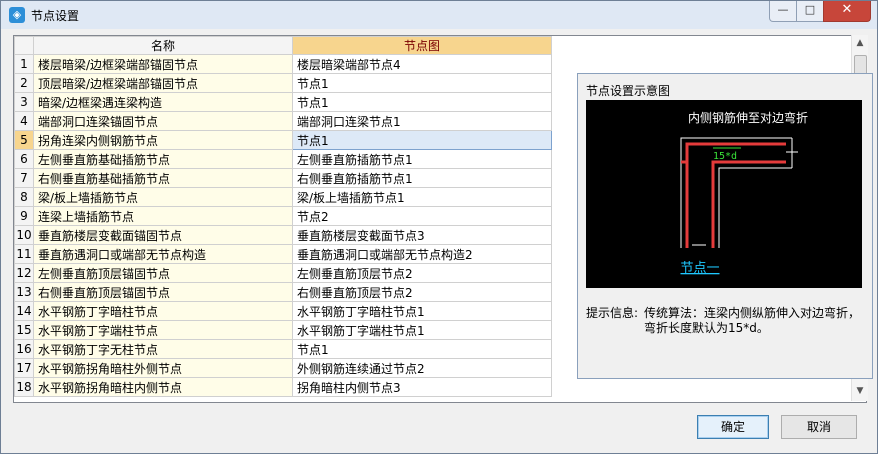 The height and width of the screenshot is (454, 878). I want to click on node-value-cell: 梁/板上墙插筋节点1, so click(422, 197).